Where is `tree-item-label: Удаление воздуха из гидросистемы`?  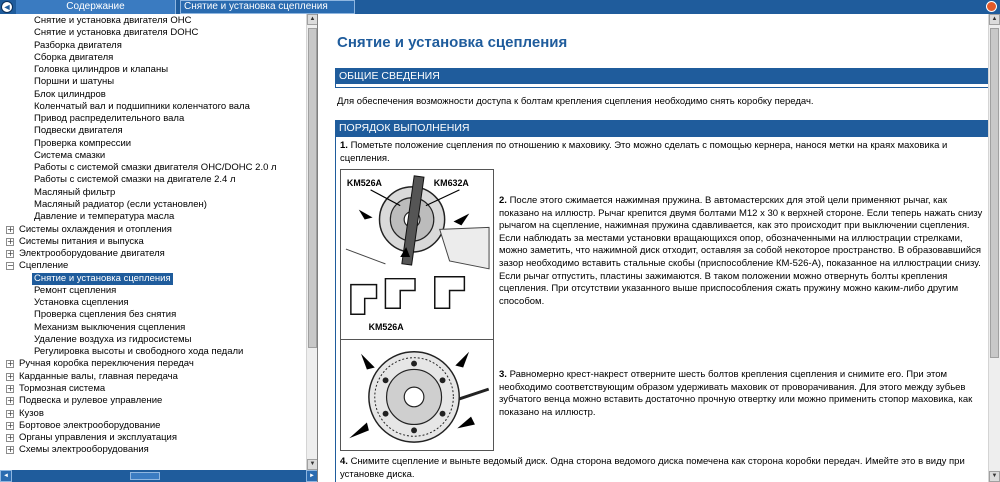
tree-item-label: Удаление воздуха из гидросистемы is located at coordinates (112, 340).